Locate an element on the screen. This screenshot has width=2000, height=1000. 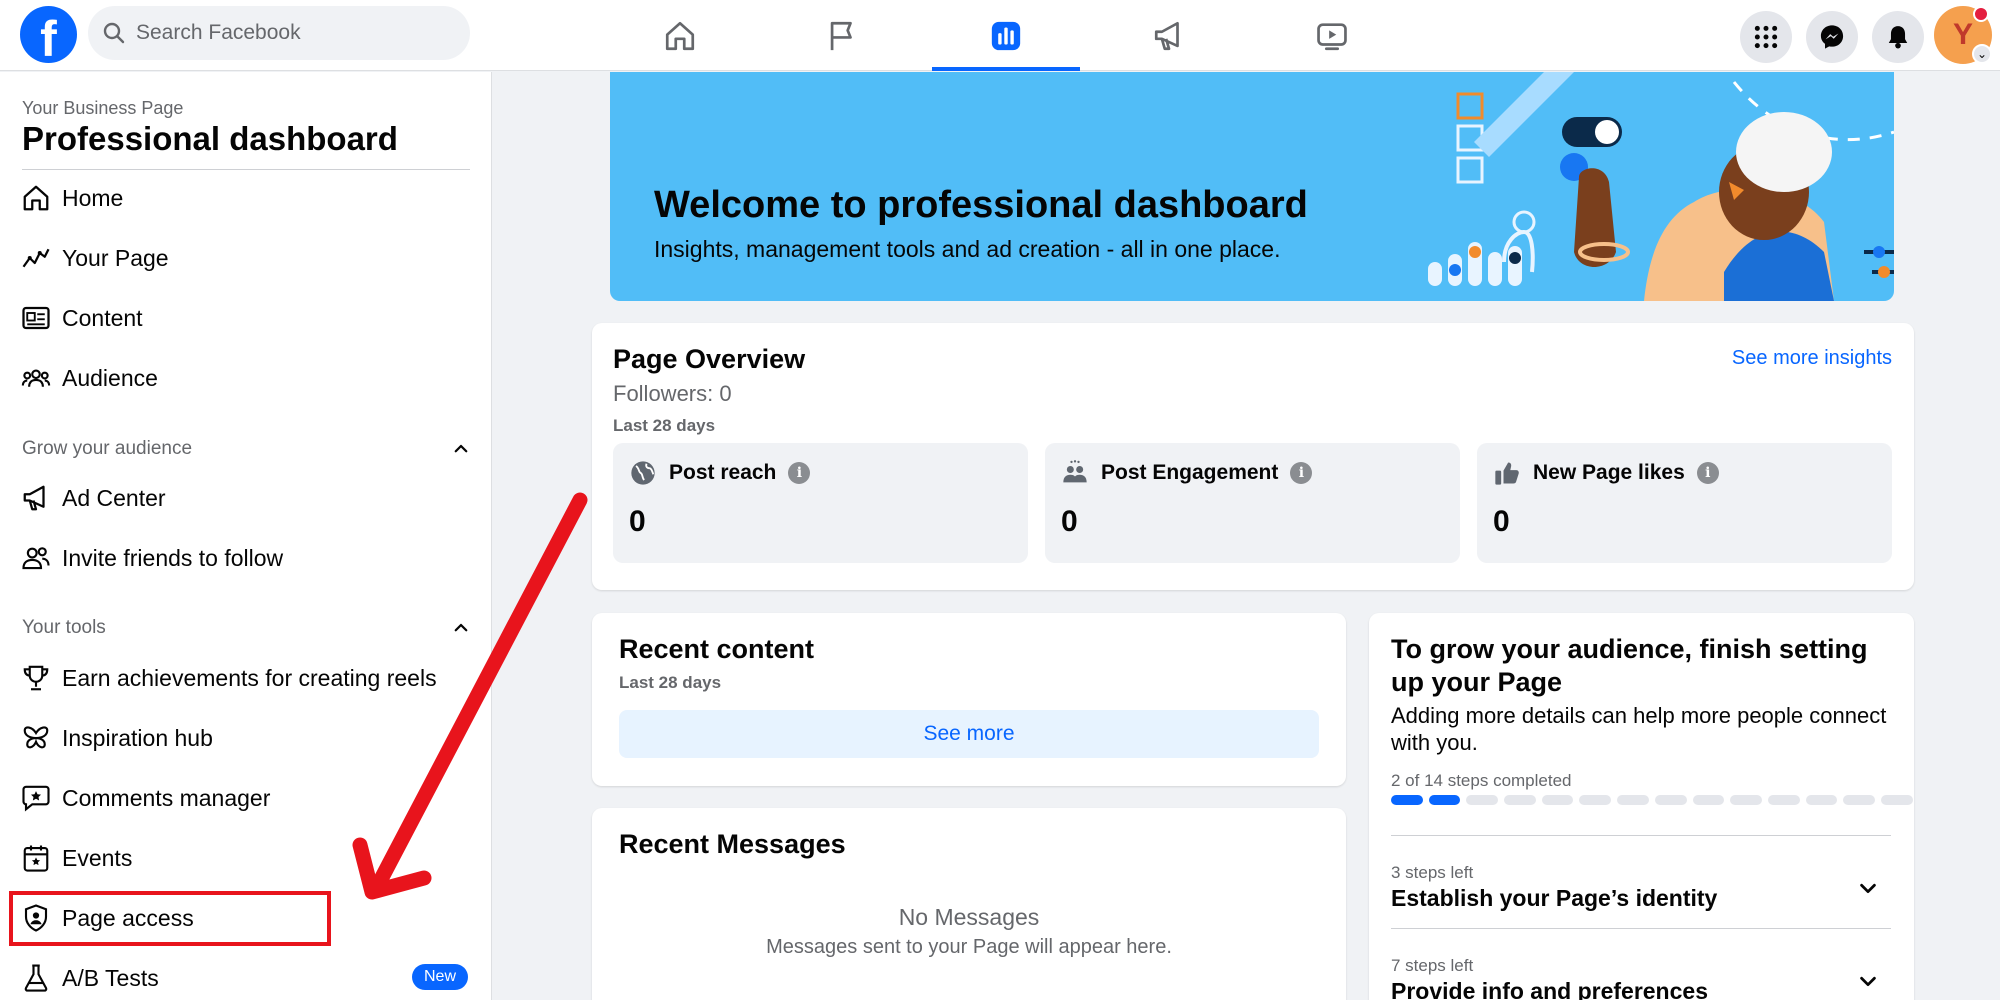
menu-grid-icon is located at coordinates (1766, 37).